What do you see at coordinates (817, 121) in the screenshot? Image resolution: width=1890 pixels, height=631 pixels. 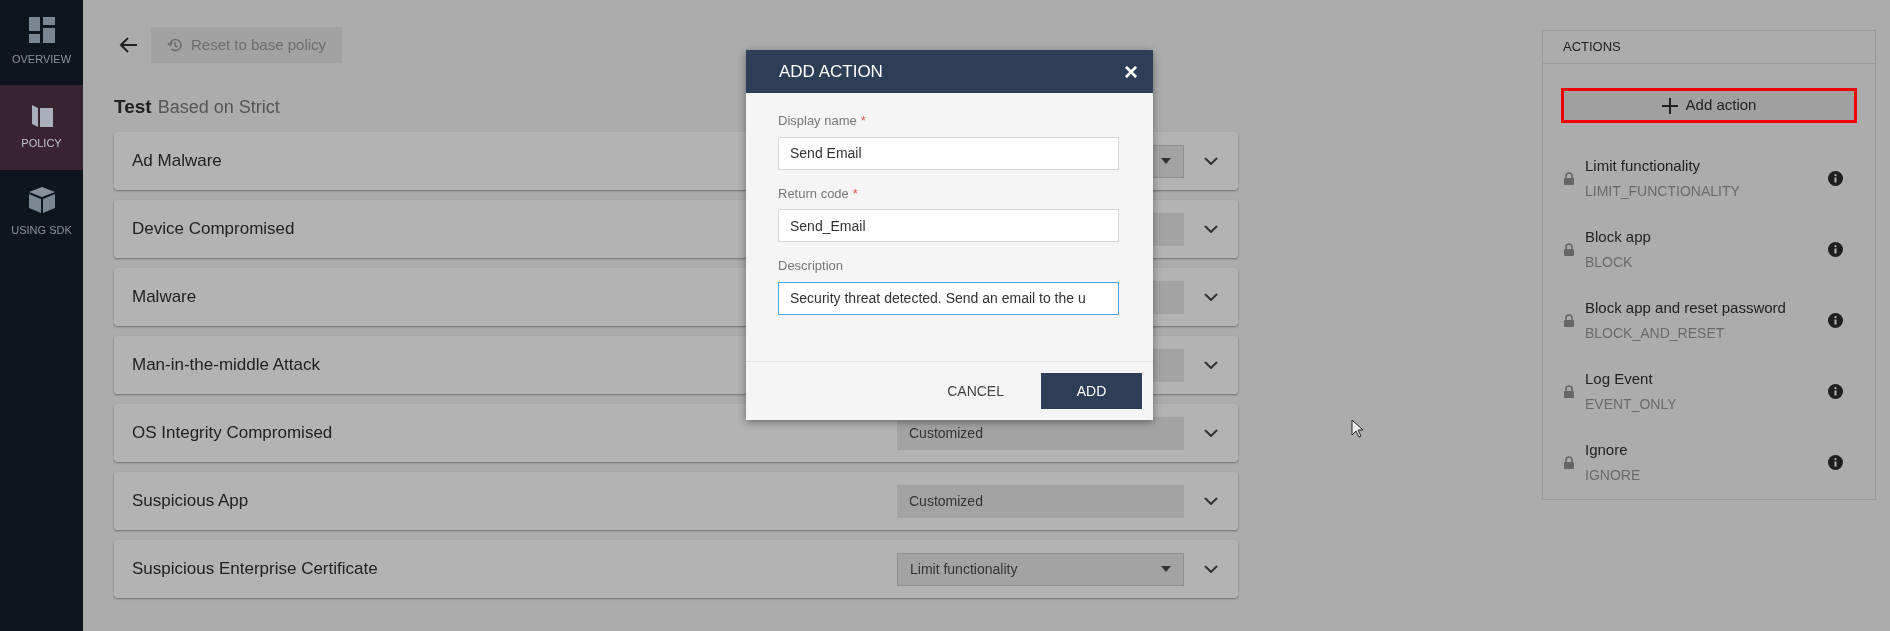 I see `field-label: Display name` at bounding box center [817, 121].